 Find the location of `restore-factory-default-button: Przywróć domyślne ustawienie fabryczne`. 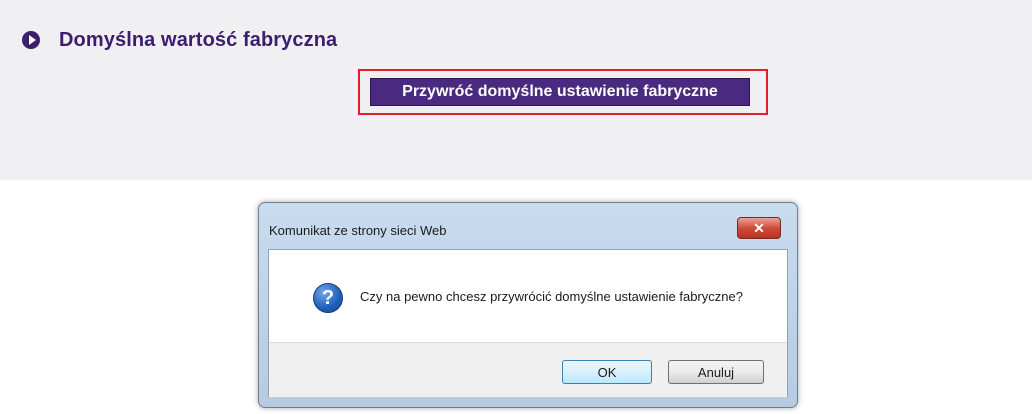

restore-factory-default-button: Przywróć domyślne ustawienie fabryczne is located at coordinates (560, 92).